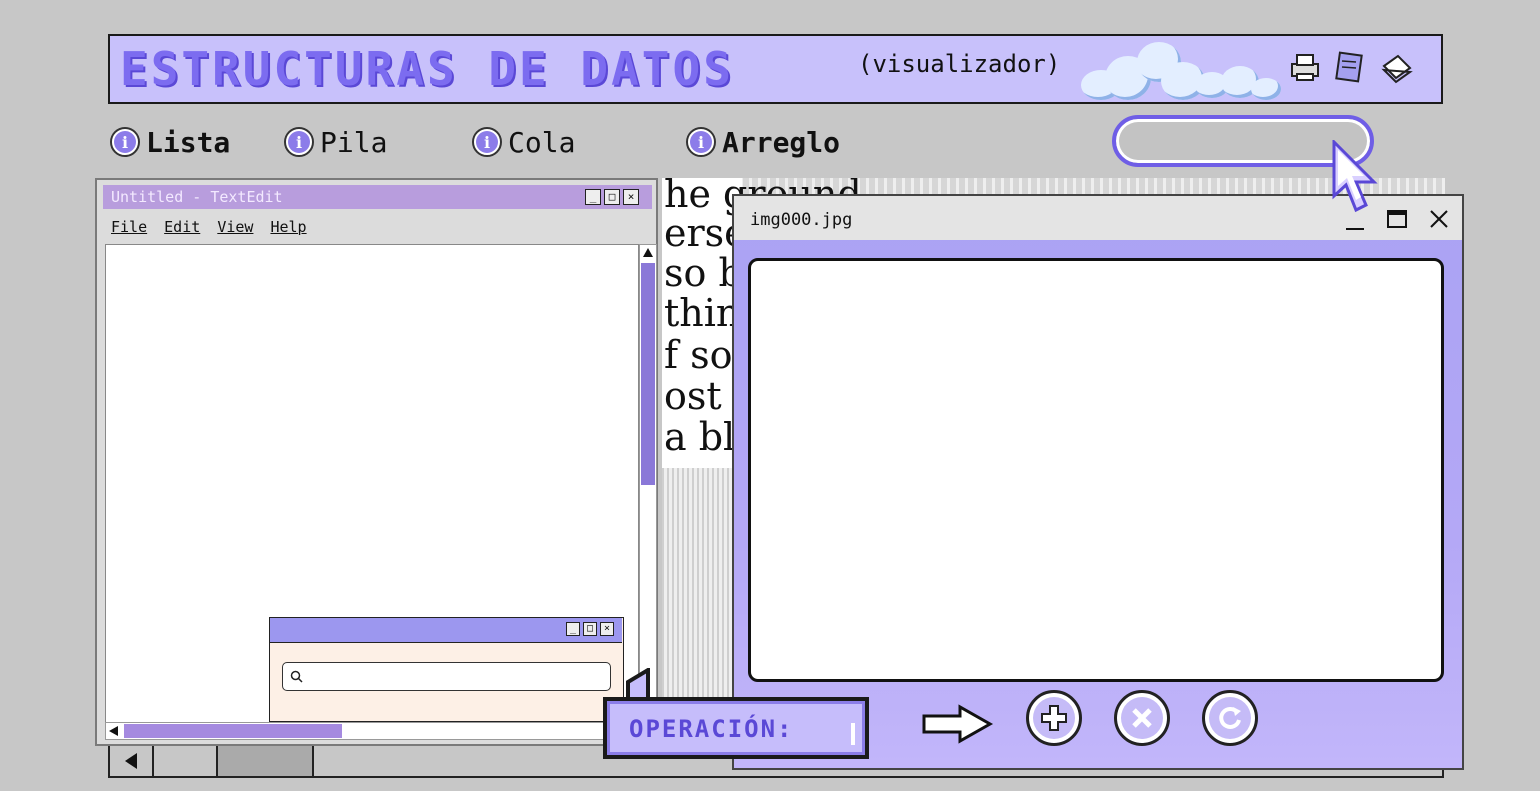  I want to click on operation-label: OPERACIÓN:, so click(711, 729).